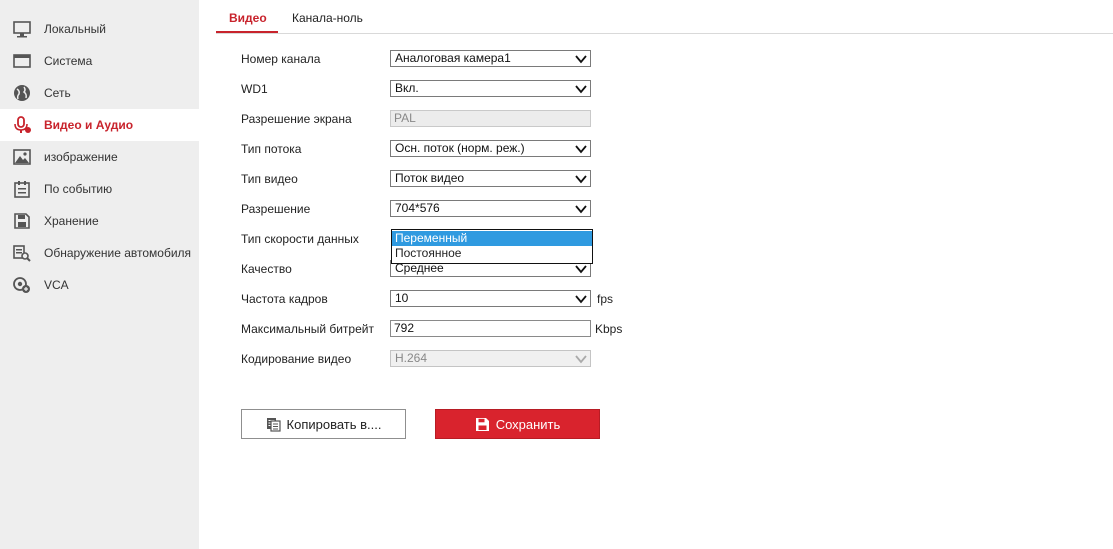 The height and width of the screenshot is (549, 1113). Describe the element at coordinates (296, 119) in the screenshot. I see `resolution-screen-label: Разрешение экрана` at that location.